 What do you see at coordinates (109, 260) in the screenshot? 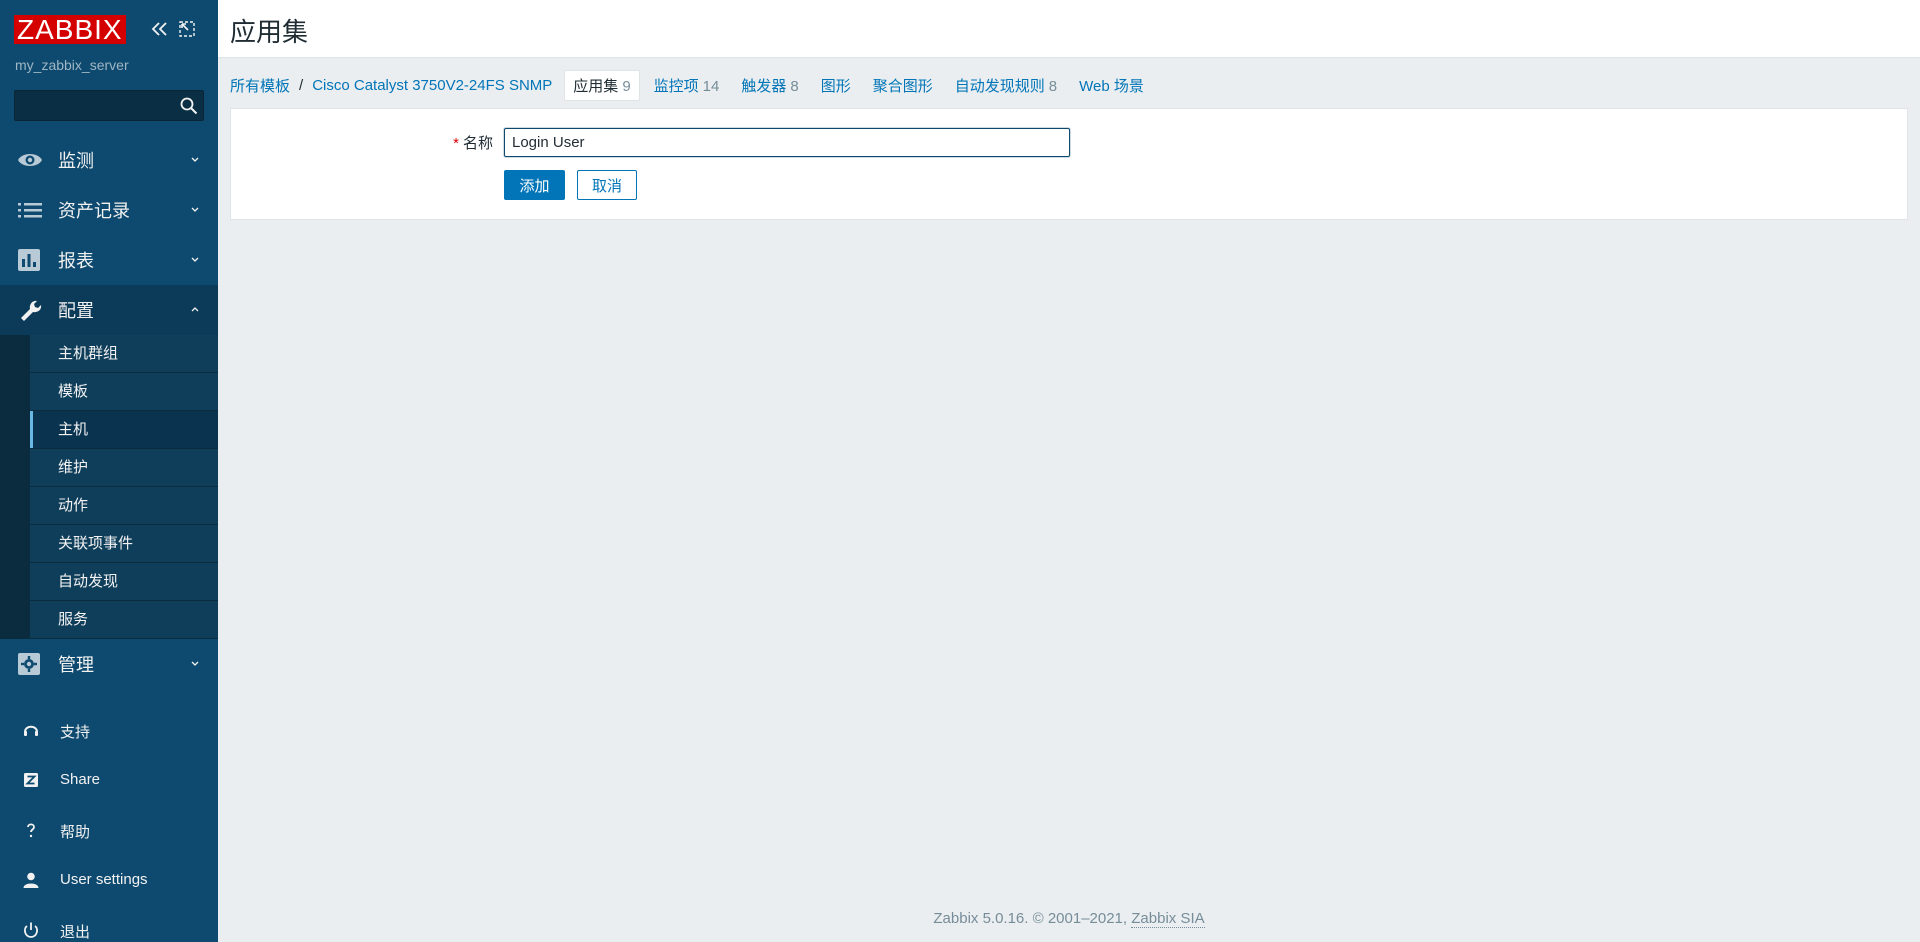
I see `menu-item-reports: 报表` at bounding box center [109, 260].